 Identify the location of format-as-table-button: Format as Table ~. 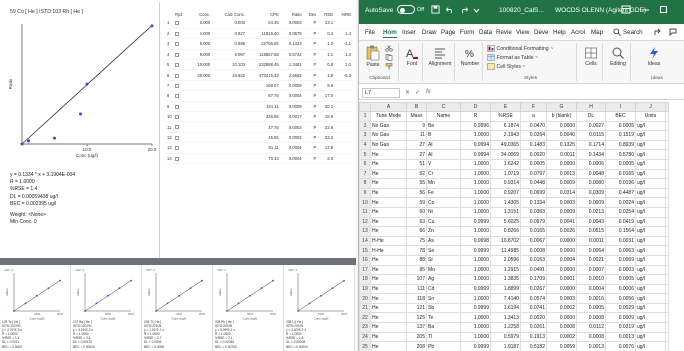
(512, 57).